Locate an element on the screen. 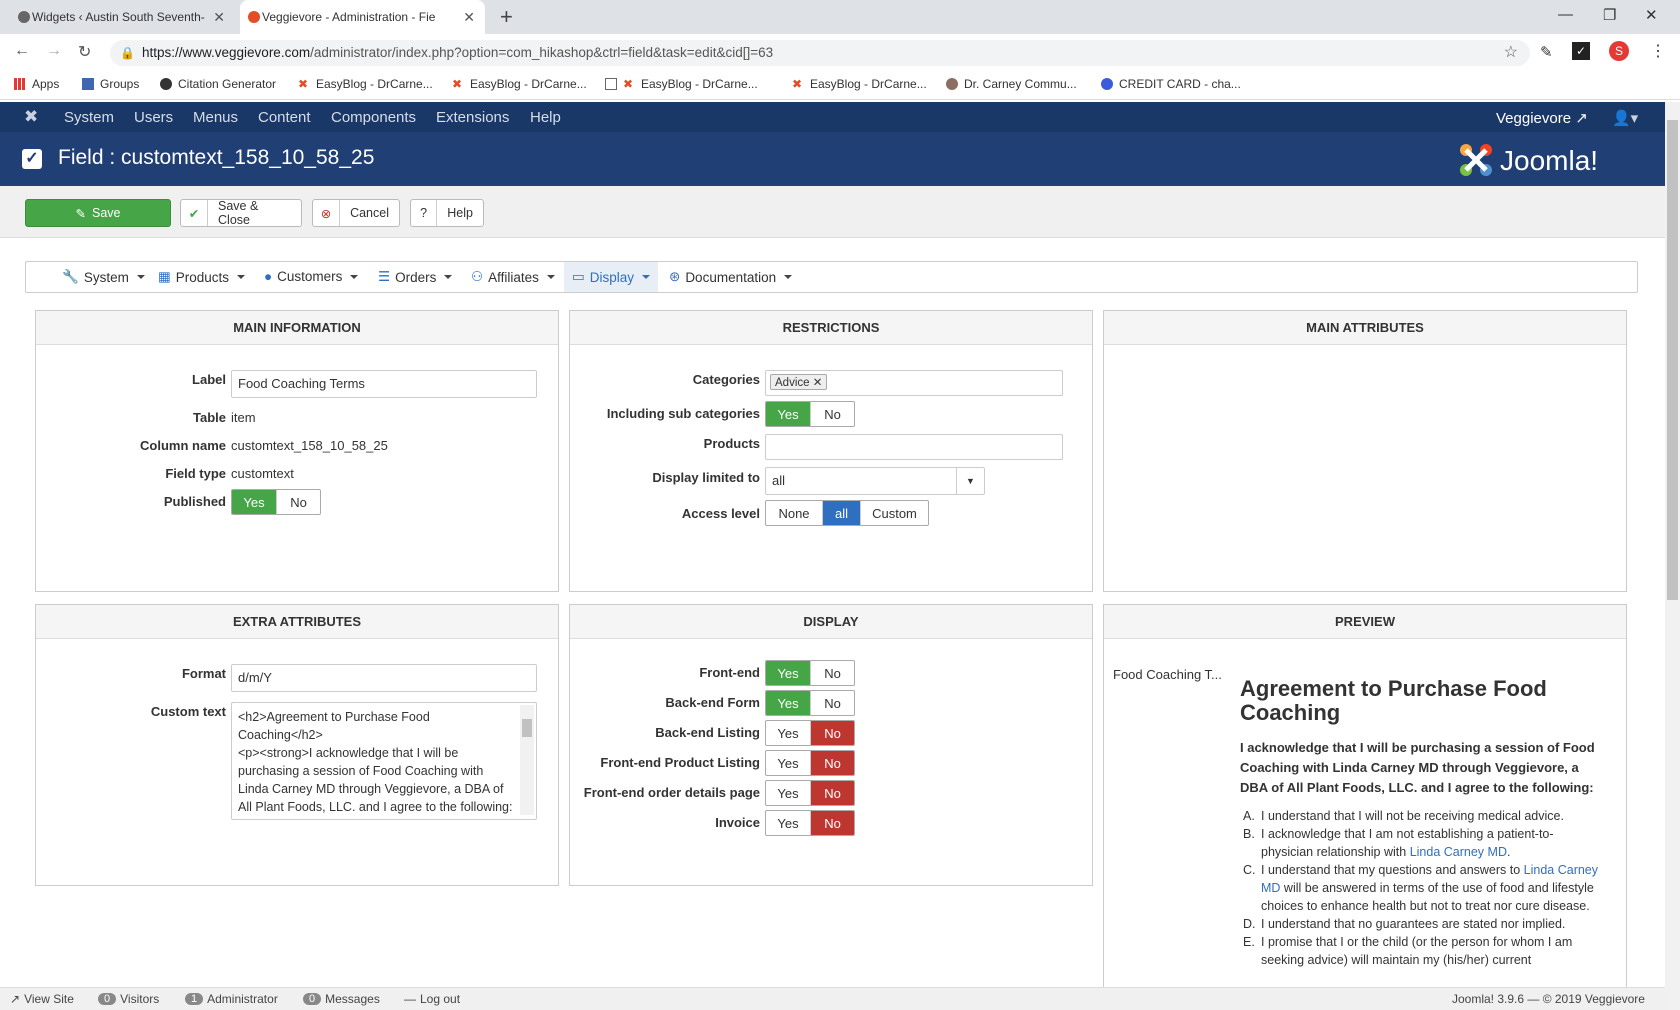 This screenshot has width=1680, height=1010. cancel-button: ⊗ Cancel is located at coordinates (356, 213).